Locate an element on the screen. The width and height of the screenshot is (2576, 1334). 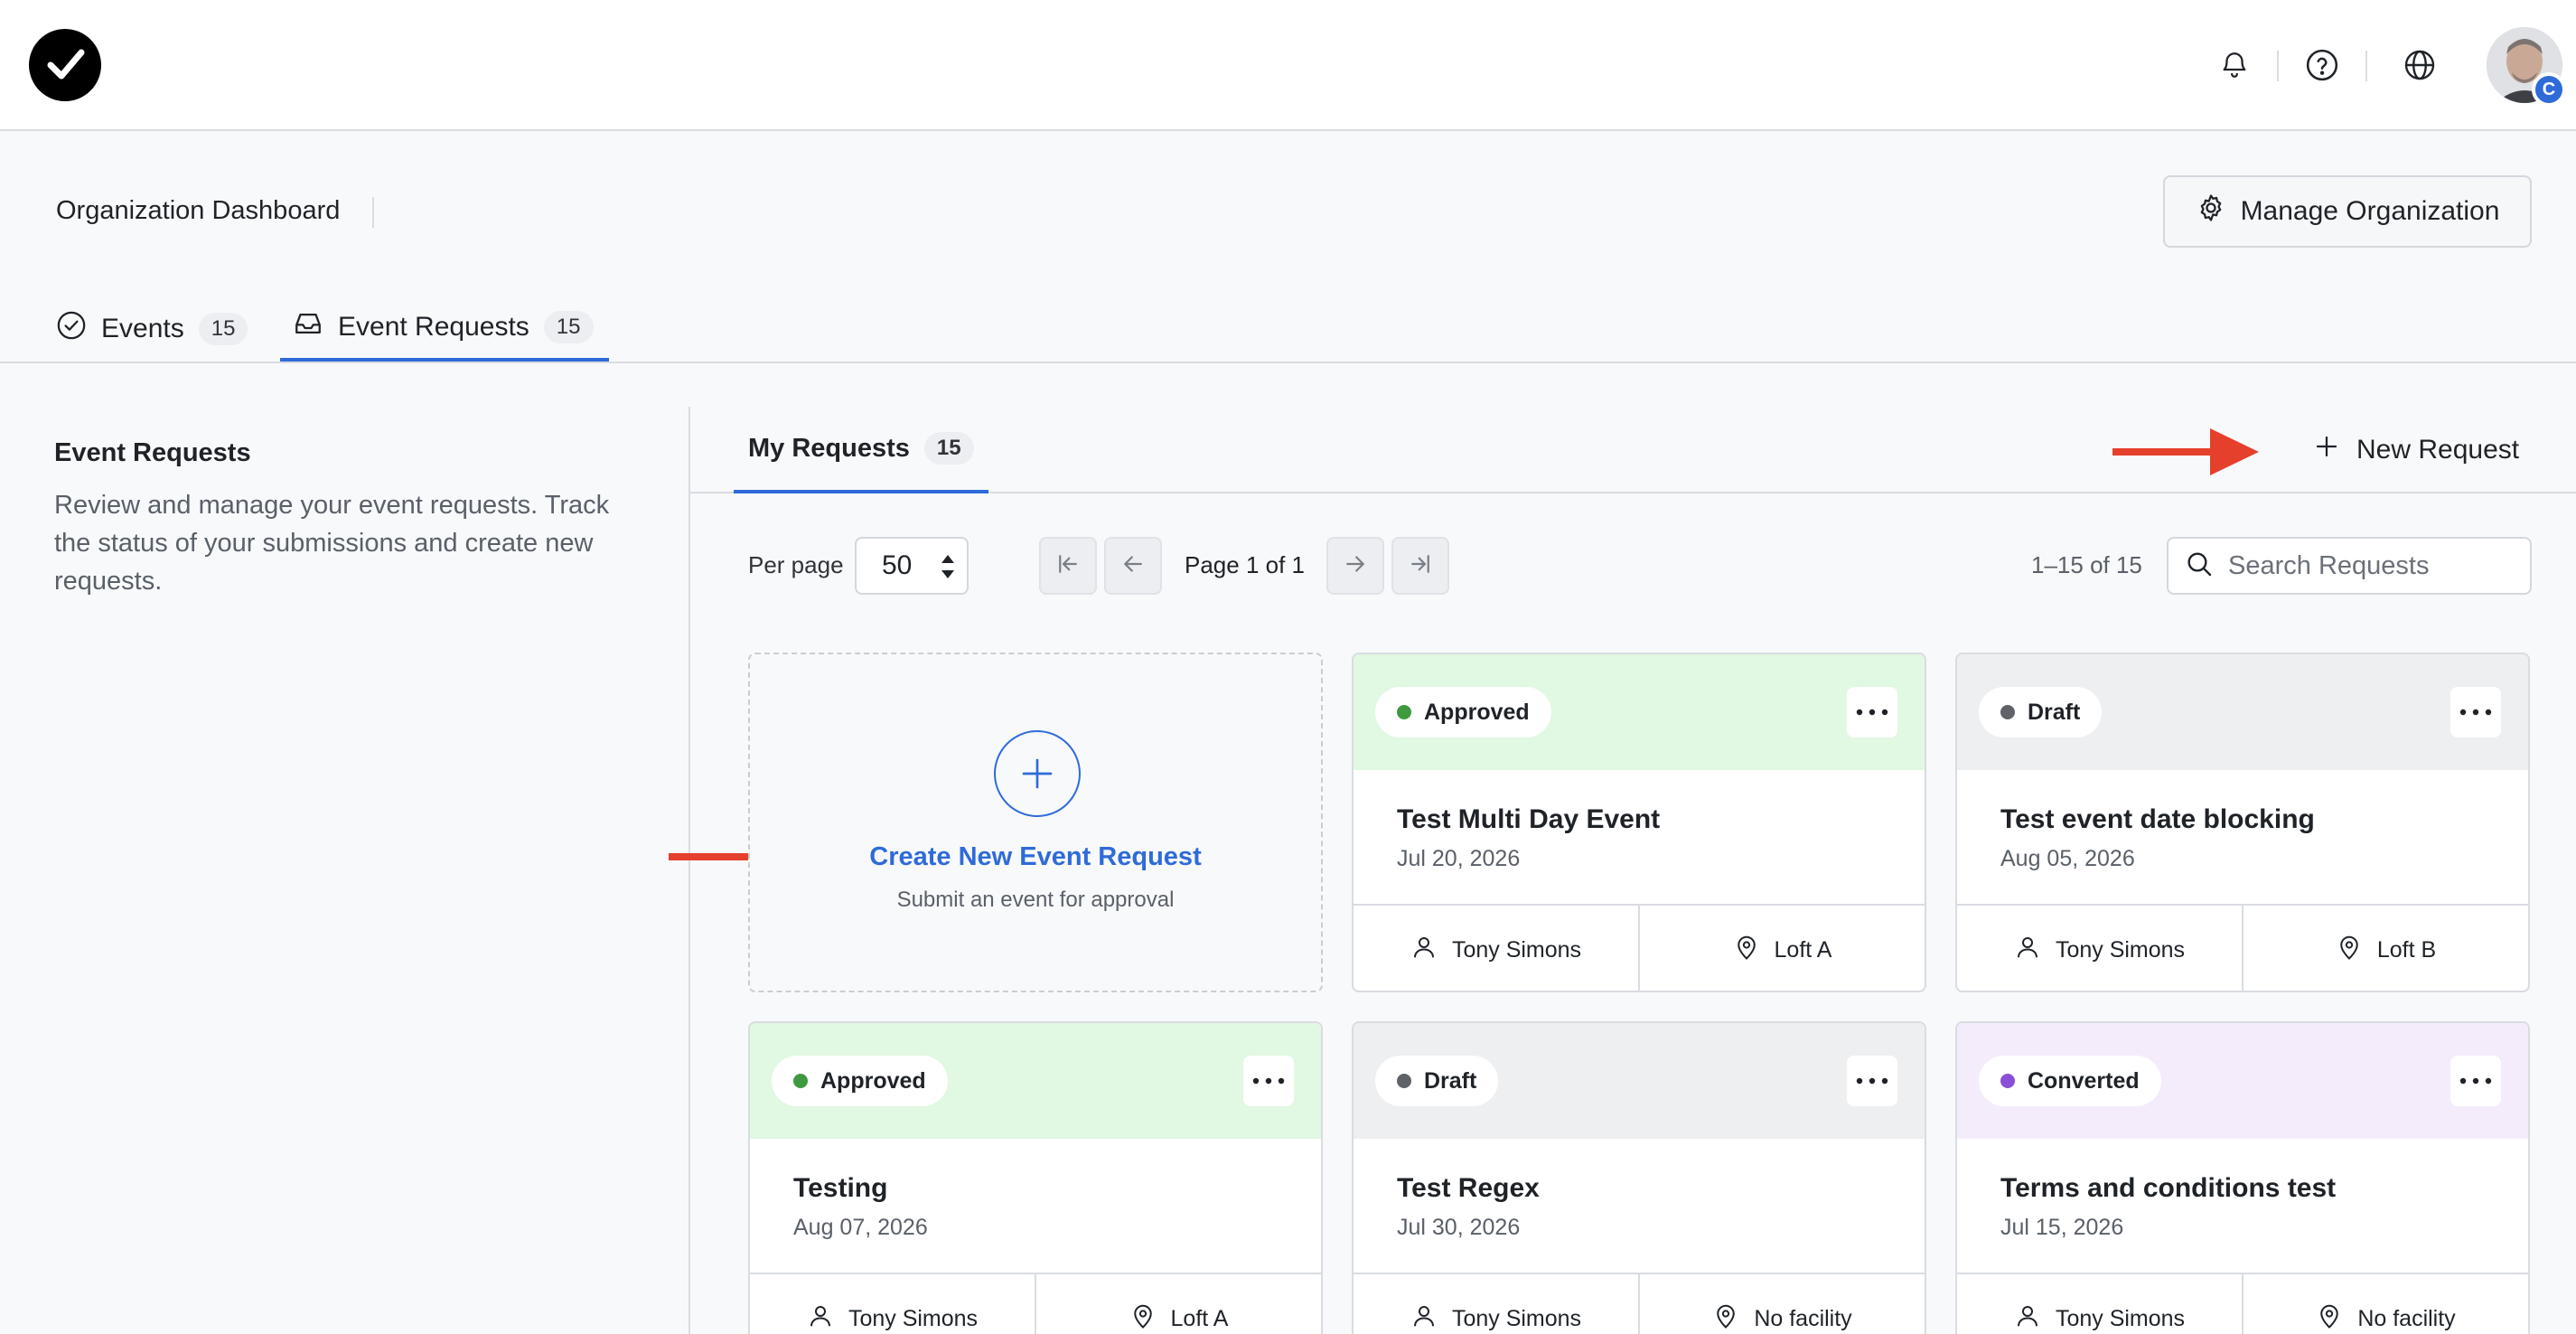
page-title: Organization Dashboard is located at coordinates (198, 210).